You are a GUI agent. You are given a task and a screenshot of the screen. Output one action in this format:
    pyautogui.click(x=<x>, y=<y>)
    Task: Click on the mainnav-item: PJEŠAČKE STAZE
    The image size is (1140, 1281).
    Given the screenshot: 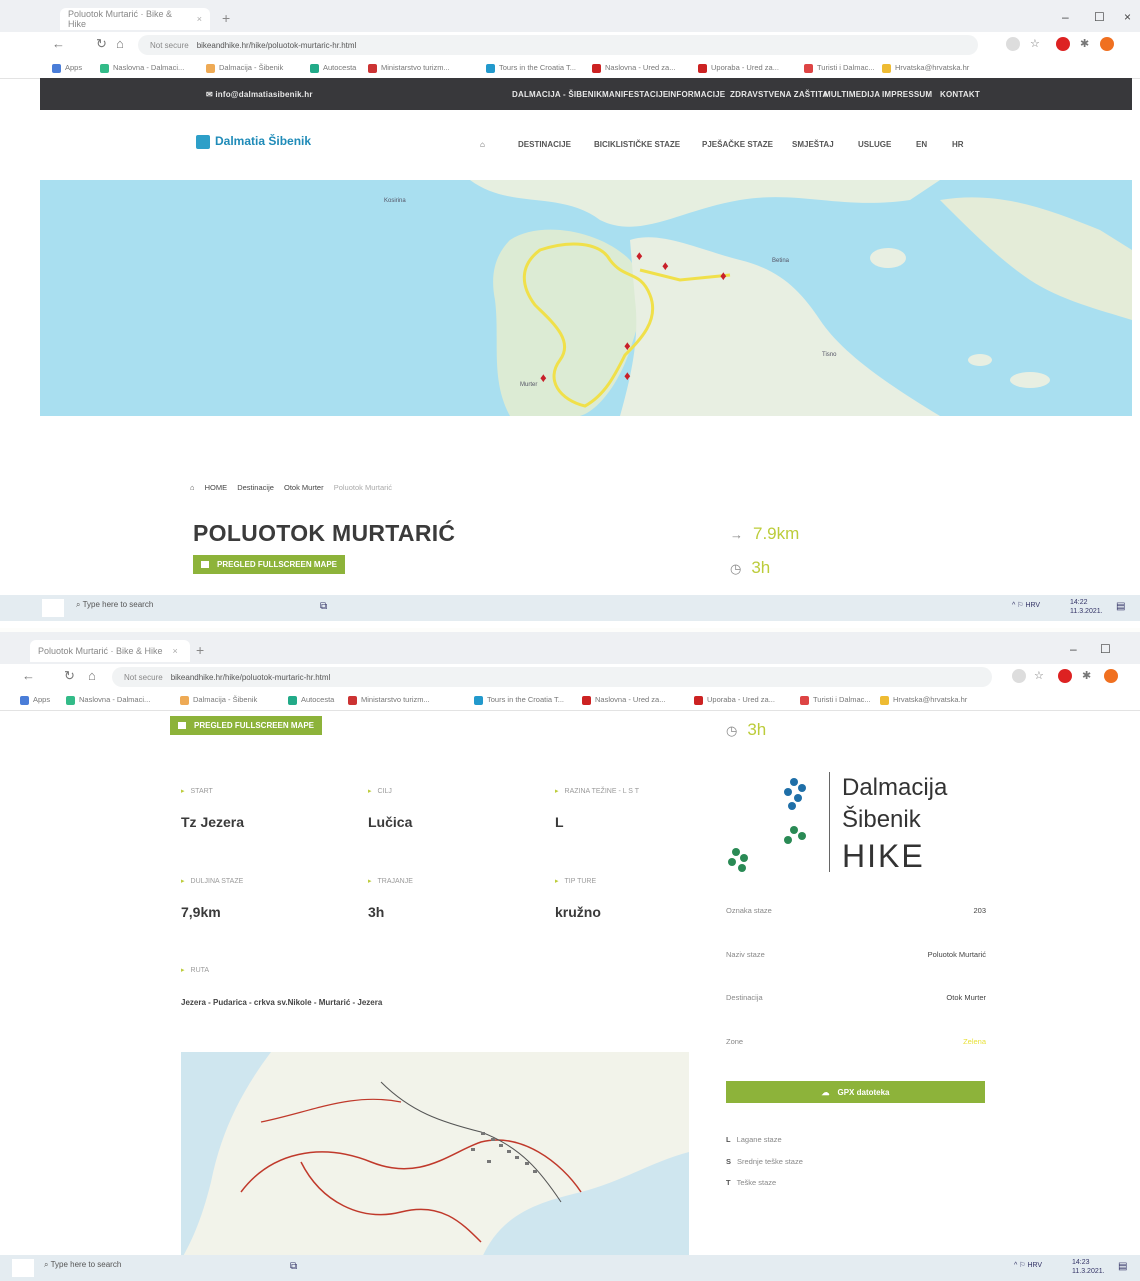 What is the action you would take?
    pyautogui.click(x=737, y=144)
    